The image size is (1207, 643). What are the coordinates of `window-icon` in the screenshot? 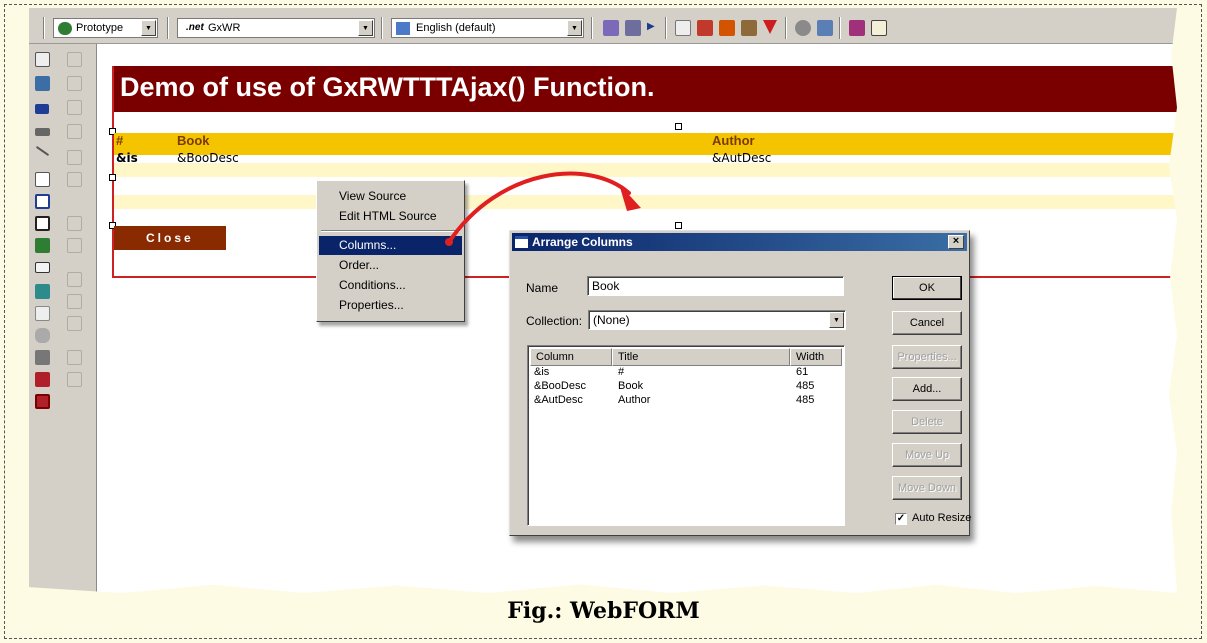 It's located at (521, 242).